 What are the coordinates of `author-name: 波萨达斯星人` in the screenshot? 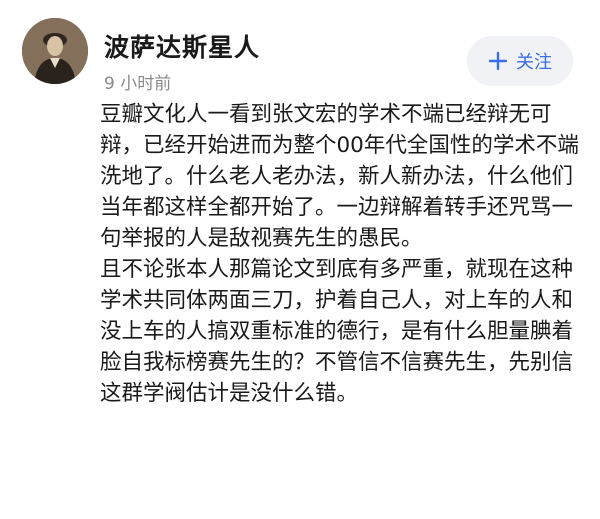 It's located at (182, 46).